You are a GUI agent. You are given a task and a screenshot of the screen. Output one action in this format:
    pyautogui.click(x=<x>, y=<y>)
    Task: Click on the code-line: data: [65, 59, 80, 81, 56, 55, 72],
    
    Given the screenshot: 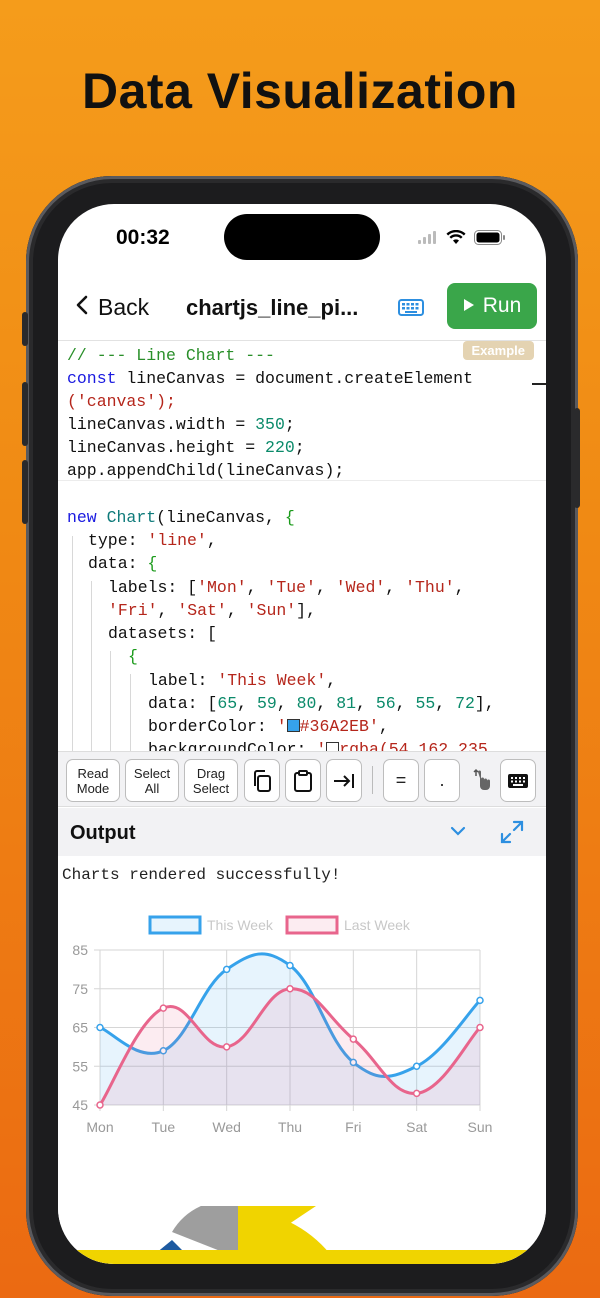 What is the action you would take?
    pyautogui.click(x=321, y=703)
    